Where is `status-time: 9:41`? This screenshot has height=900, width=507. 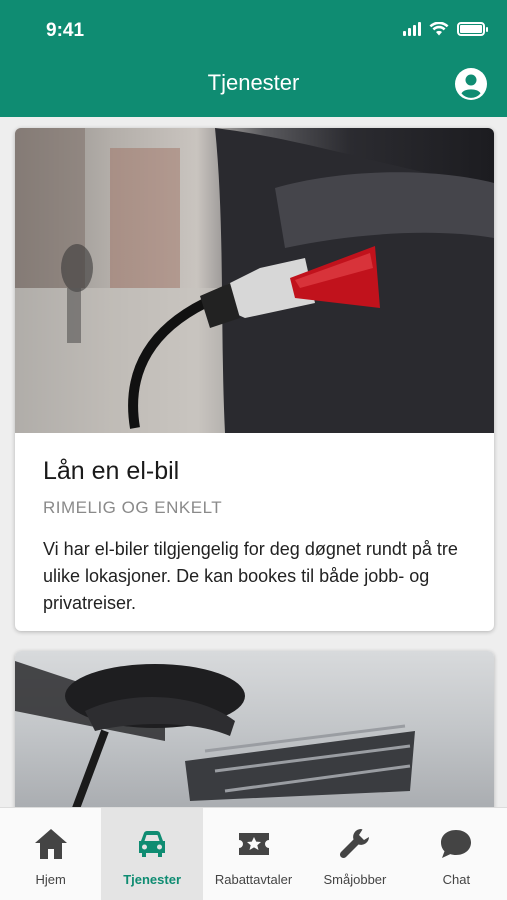
status-time: 9:41 is located at coordinates (65, 30).